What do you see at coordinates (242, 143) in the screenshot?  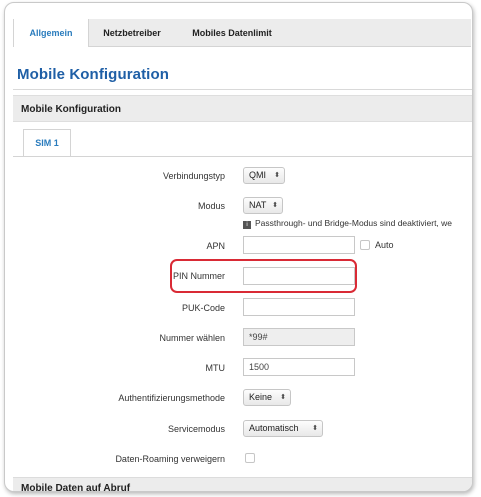 I see `sim-tab-strip: SIM 1` at bounding box center [242, 143].